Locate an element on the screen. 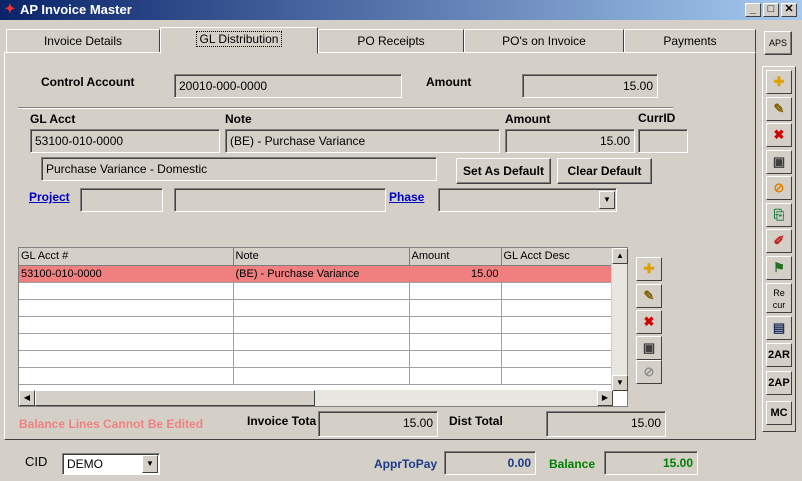 Image resolution: width=802 pixels, height=481 pixels. note-field: (BE) - Purchase Variance is located at coordinates (362, 141).